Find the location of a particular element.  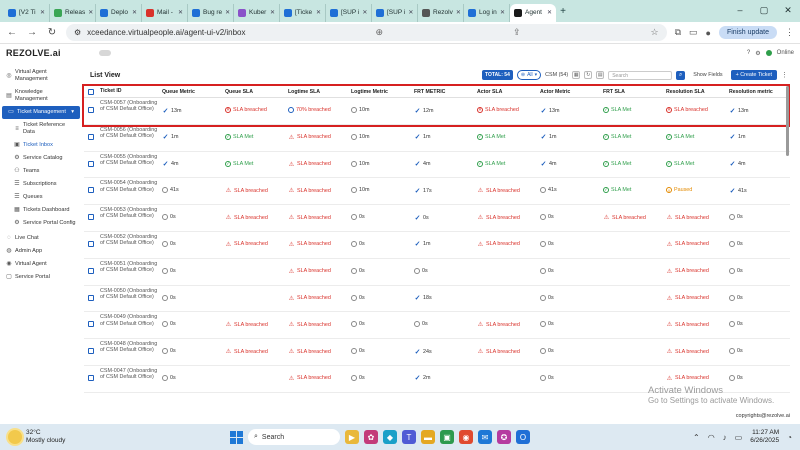

column-header: Resolution metric is located at coordinates (758, 92).